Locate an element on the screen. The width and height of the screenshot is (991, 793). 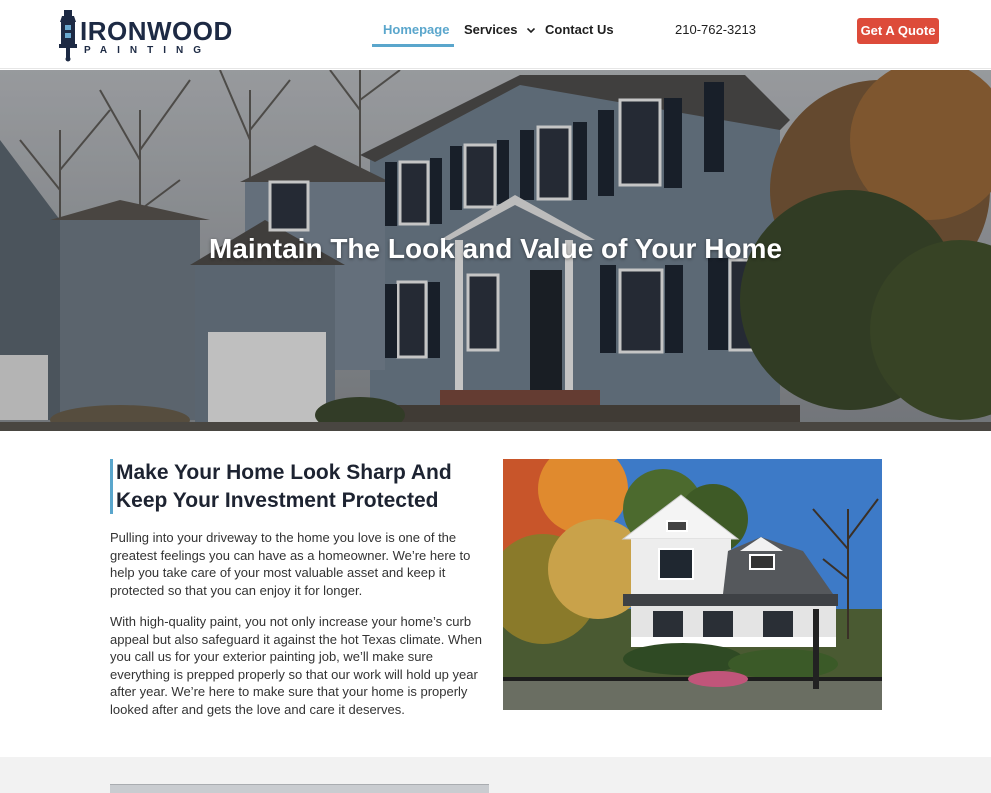
paintbrush-lighthouse-logo-icon is located at coordinates (68, 36).